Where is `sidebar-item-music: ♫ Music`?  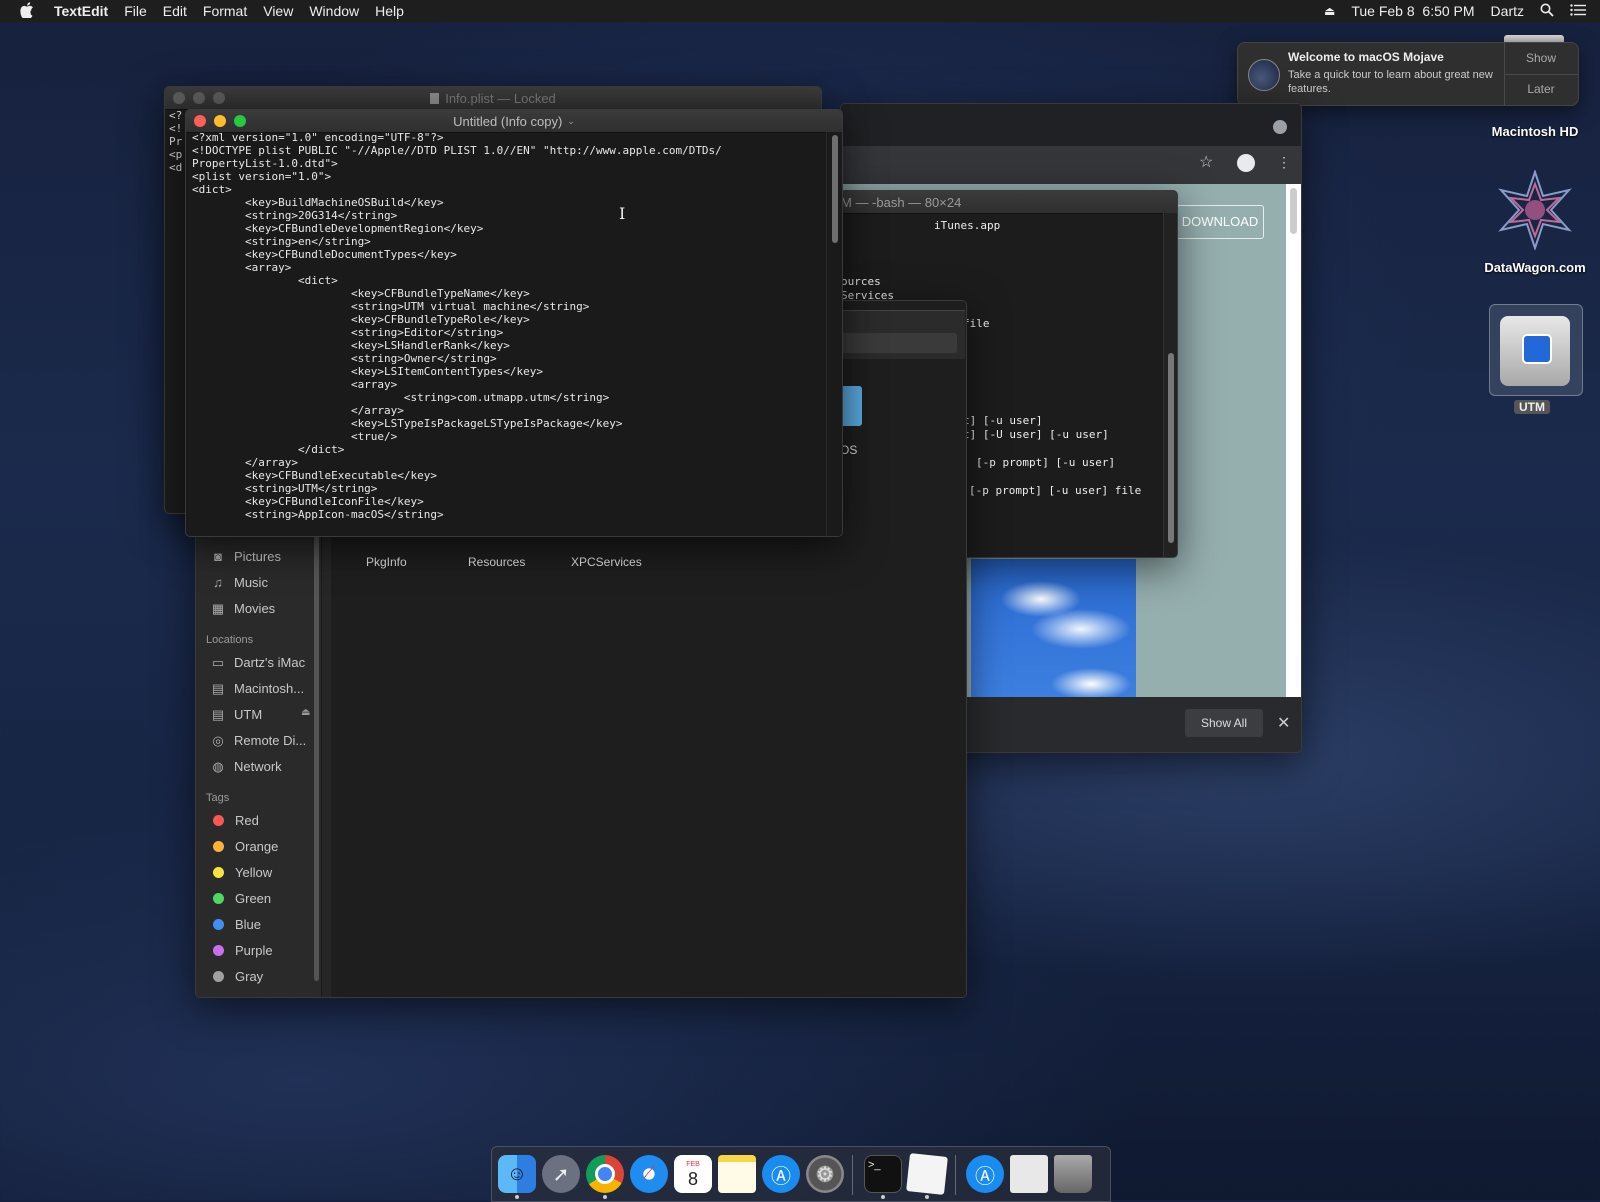
sidebar-item-music: ♫ Music is located at coordinates (239, 582).